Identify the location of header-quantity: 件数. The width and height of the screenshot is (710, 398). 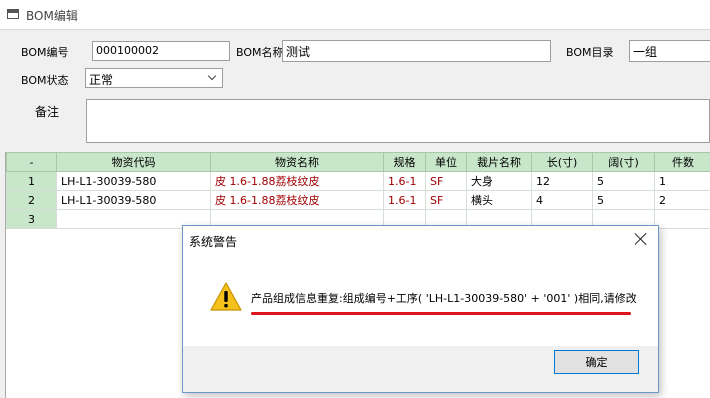
(682, 162).